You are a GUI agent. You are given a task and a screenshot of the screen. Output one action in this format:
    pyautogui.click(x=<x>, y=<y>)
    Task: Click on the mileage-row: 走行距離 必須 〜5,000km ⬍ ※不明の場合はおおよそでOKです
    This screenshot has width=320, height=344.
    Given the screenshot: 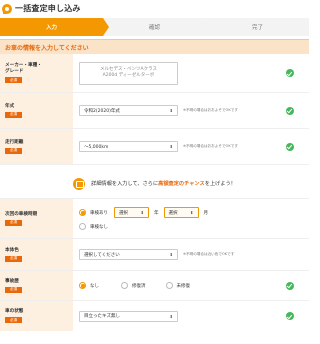 What is the action you would take?
    pyautogui.click(x=154, y=147)
    